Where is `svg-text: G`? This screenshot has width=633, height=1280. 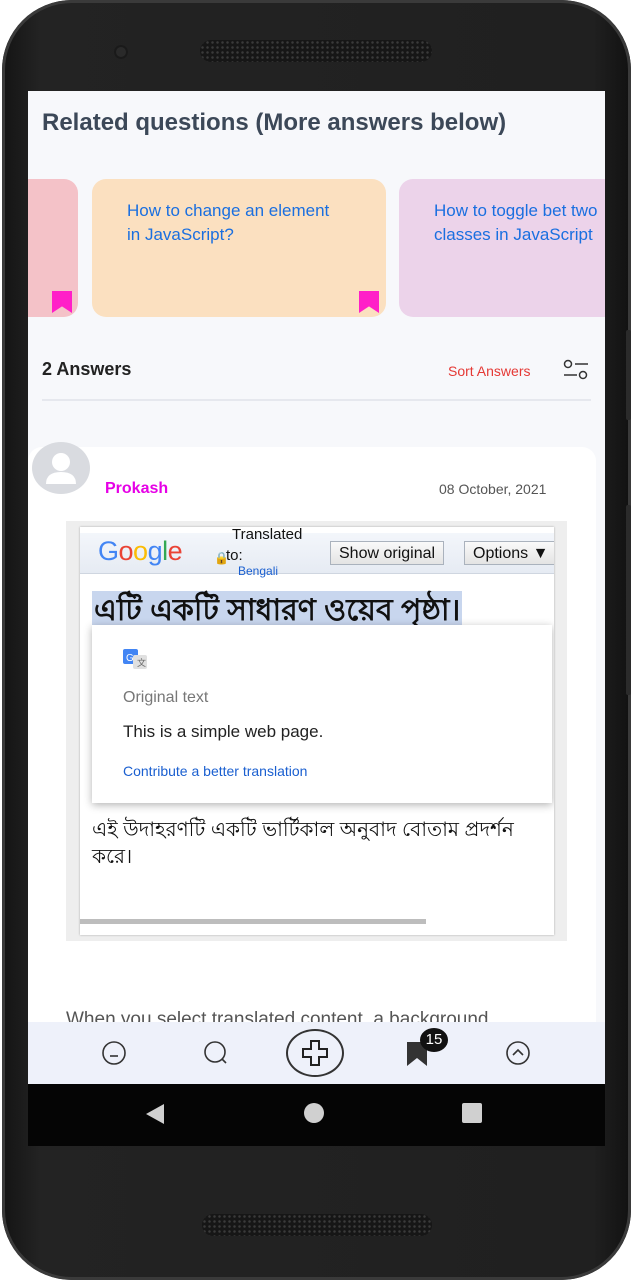
svg-text: G is located at coordinates (130, 658).